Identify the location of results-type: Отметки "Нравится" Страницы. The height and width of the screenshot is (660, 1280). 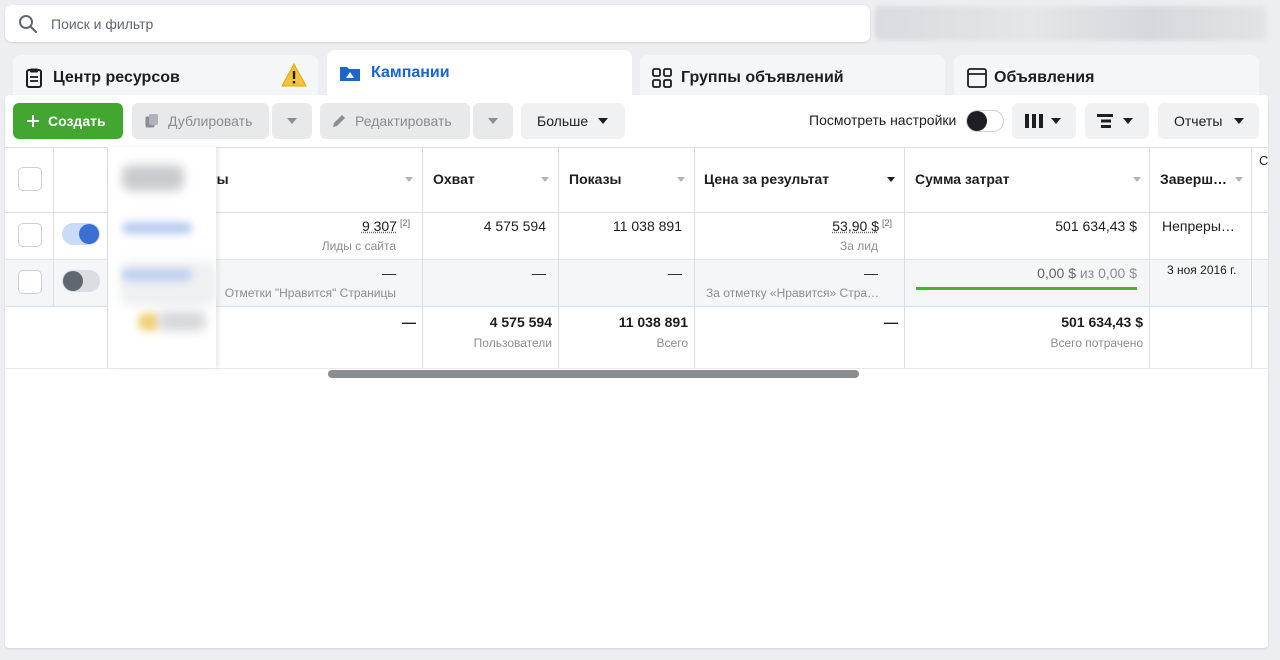
(310, 293).